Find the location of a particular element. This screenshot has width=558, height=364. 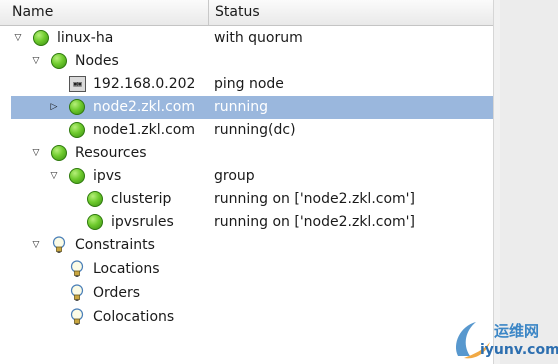

watermark-logo: 运维网 iyunv.com is located at coordinates (504, 340).